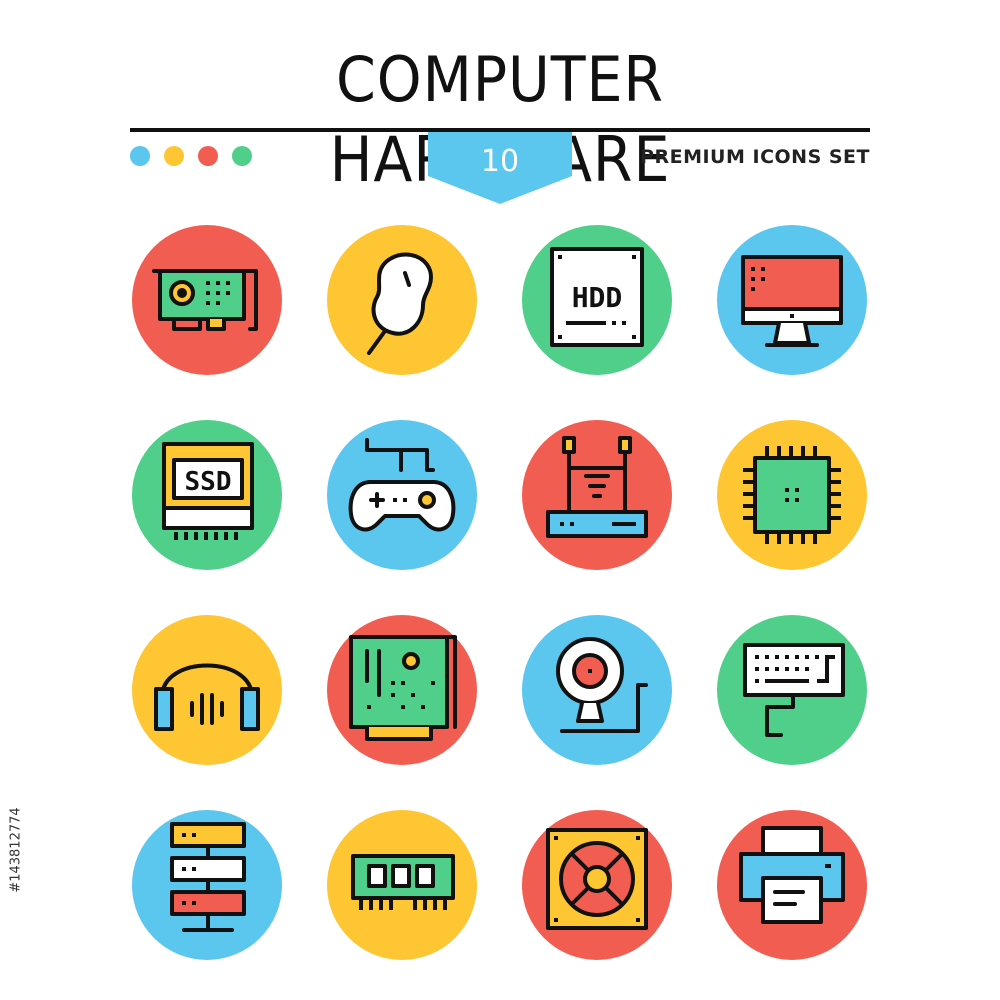 This screenshot has width=1000, height=1000. What do you see at coordinates (597, 690) in the screenshot?
I see `webcam-icon` at bounding box center [597, 690].